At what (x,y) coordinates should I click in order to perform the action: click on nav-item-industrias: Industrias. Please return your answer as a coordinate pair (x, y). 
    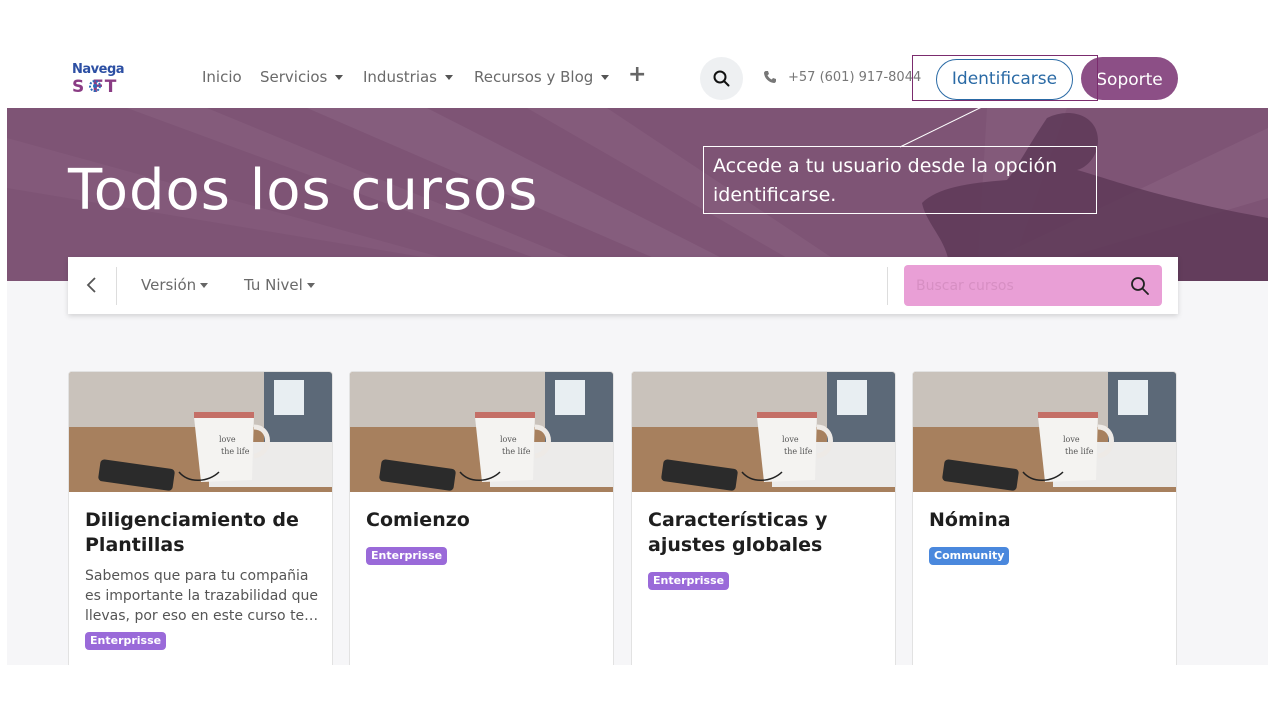
    Looking at the image, I should click on (408, 77).